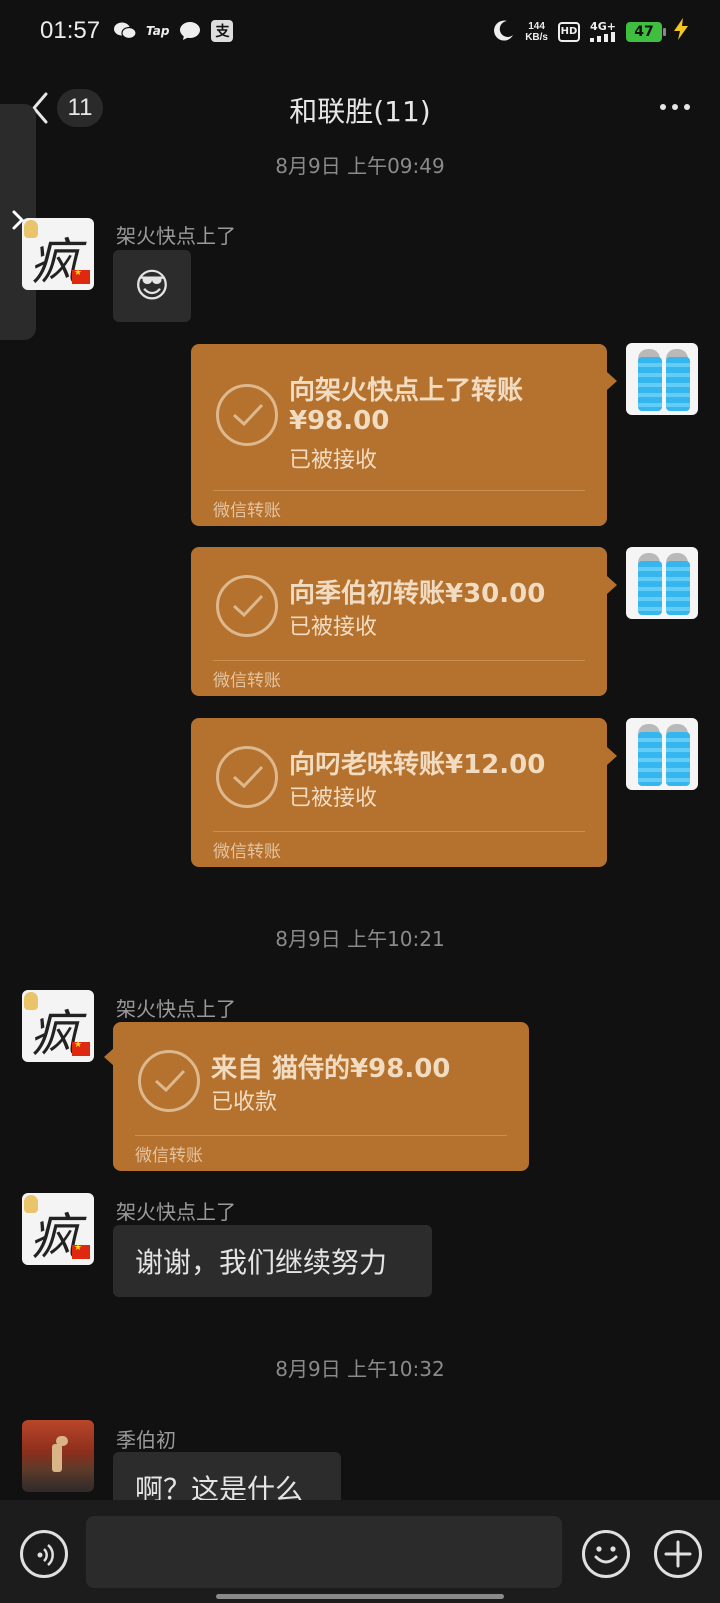 This screenshot has height=1603, width=720. Describe the element at coordinates (360, 1596) in the screenshot. I see `home-indicator` at that location.